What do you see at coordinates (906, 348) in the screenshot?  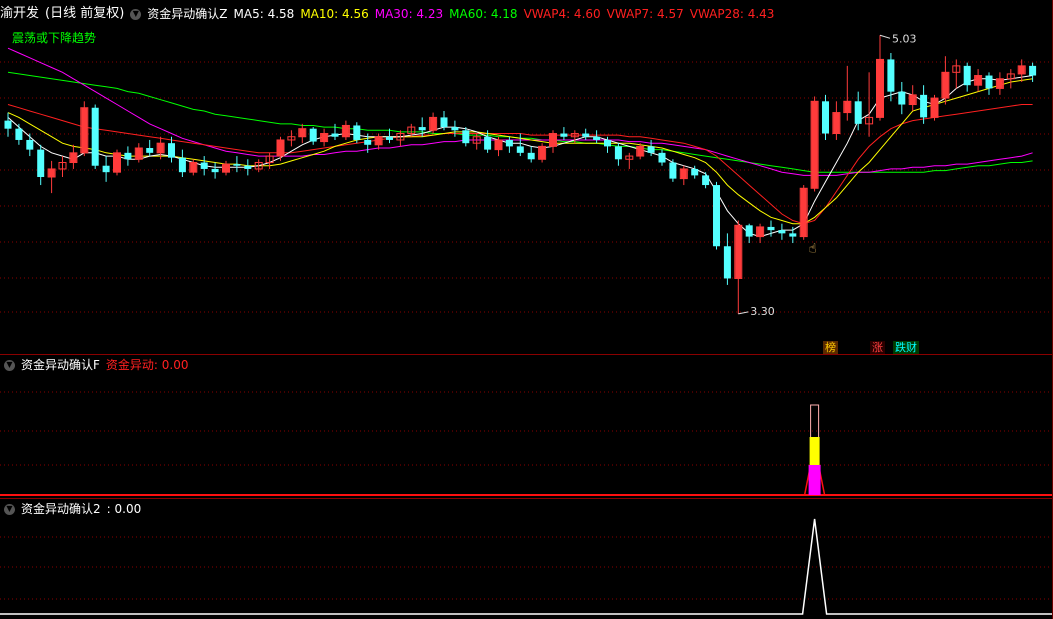 I see `badge-diecai: 跌财` at bounding box center [906, 348].